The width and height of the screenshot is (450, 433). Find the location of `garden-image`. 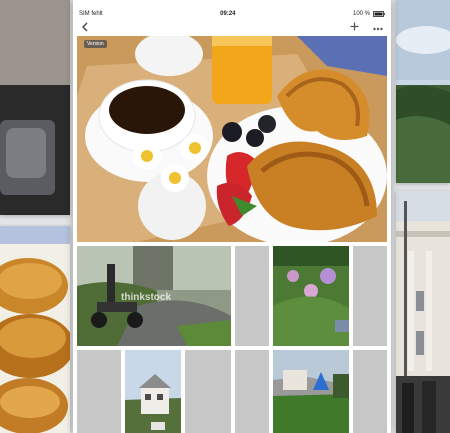

garden-image is located at coordinates (311, 391).